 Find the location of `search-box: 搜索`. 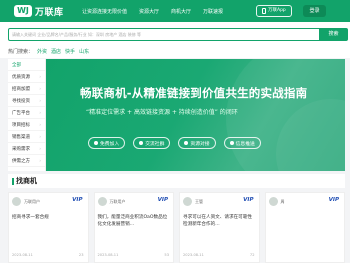

search-box: 搜索 is located at coordinates (178, 34).